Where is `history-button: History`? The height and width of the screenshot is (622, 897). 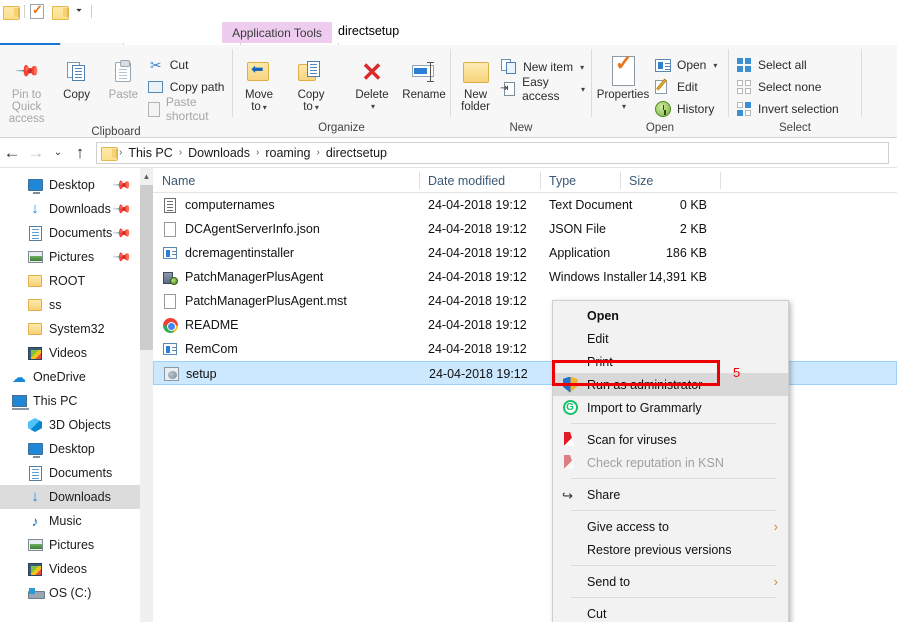
history-button: History is located at coordinates (688, 109).